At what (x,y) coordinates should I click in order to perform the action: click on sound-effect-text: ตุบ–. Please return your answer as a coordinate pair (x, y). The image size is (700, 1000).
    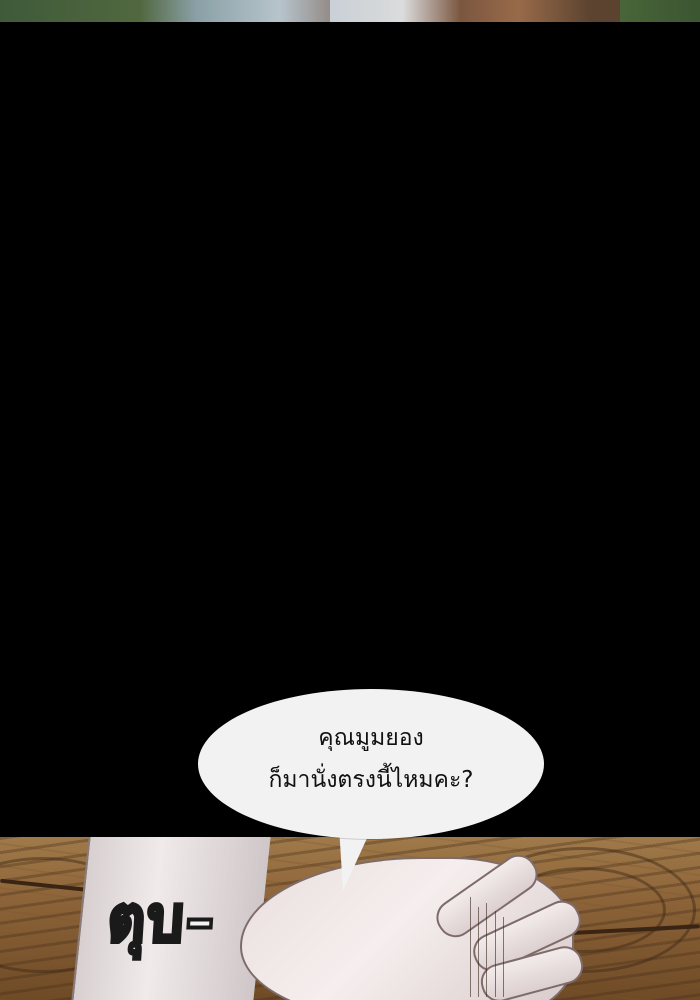
    Looking at the image, I should click on (162, 920).